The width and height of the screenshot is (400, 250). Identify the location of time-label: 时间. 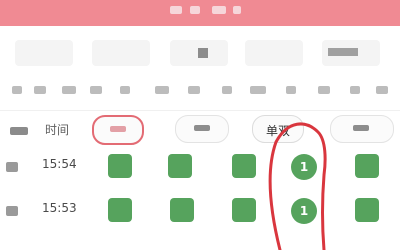
(57, 130).